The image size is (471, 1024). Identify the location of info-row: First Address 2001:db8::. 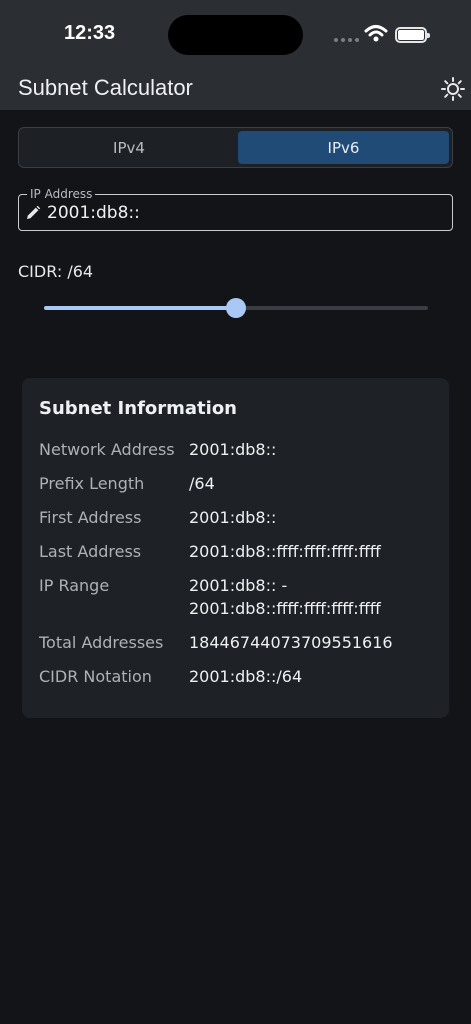
(239, 517).